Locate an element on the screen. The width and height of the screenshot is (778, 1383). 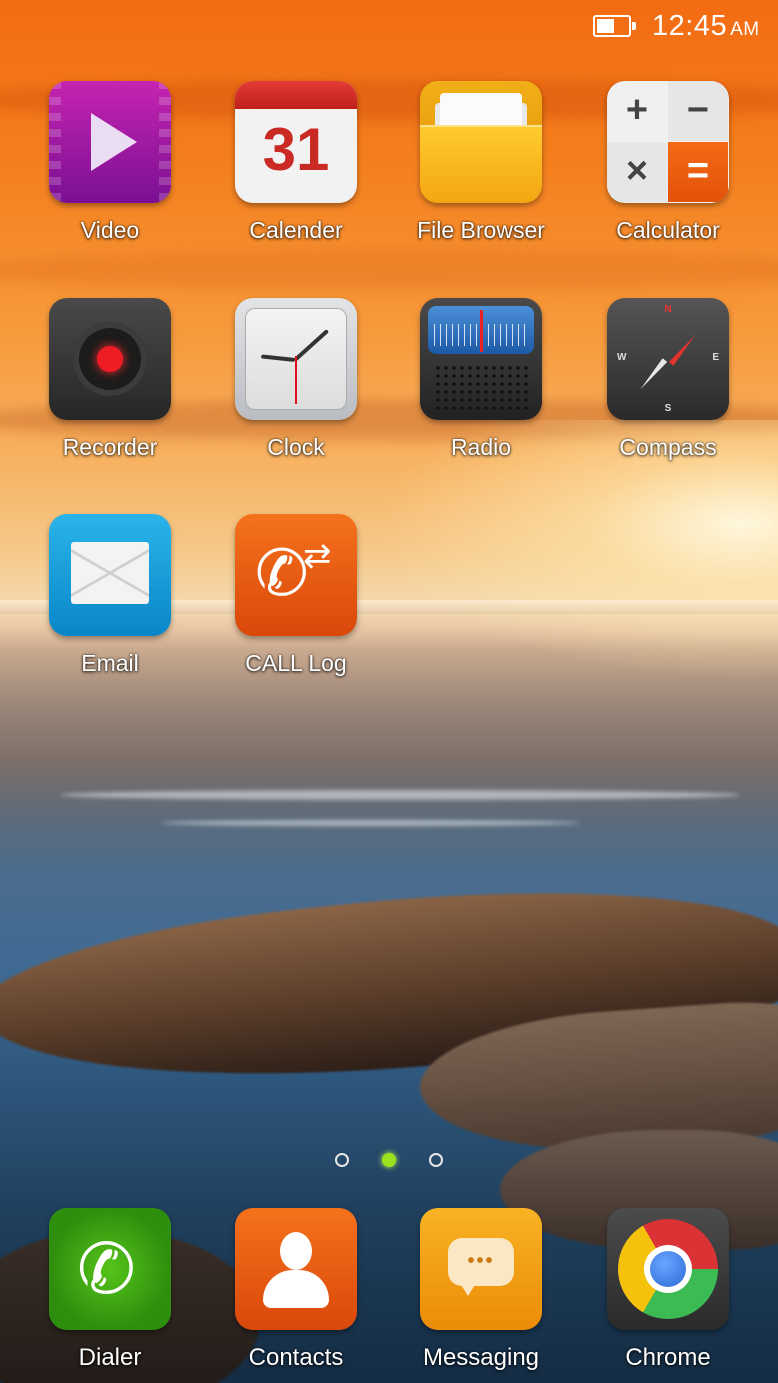
app-recorder: Recorder is located at coordinates (110, 379).